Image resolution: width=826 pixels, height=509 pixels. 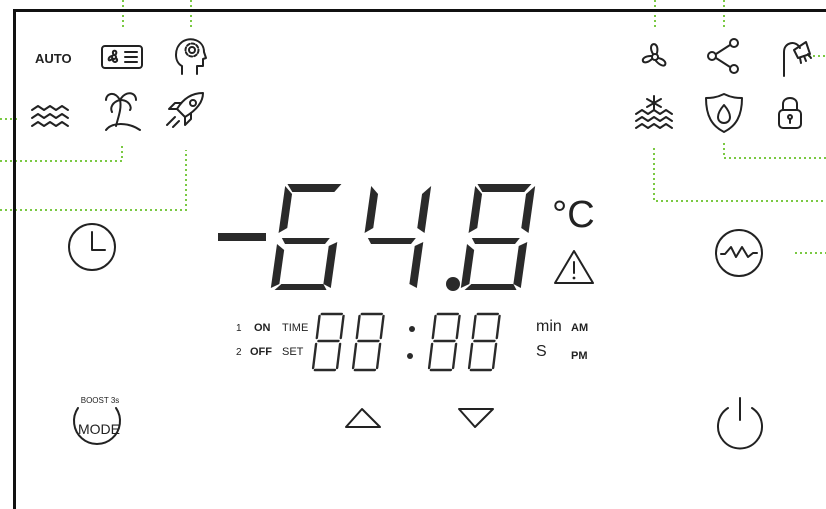 What do you see at coordinates (50, 116) in the screenshot?
I see `waves-icon` at bounding box center [50, 116].